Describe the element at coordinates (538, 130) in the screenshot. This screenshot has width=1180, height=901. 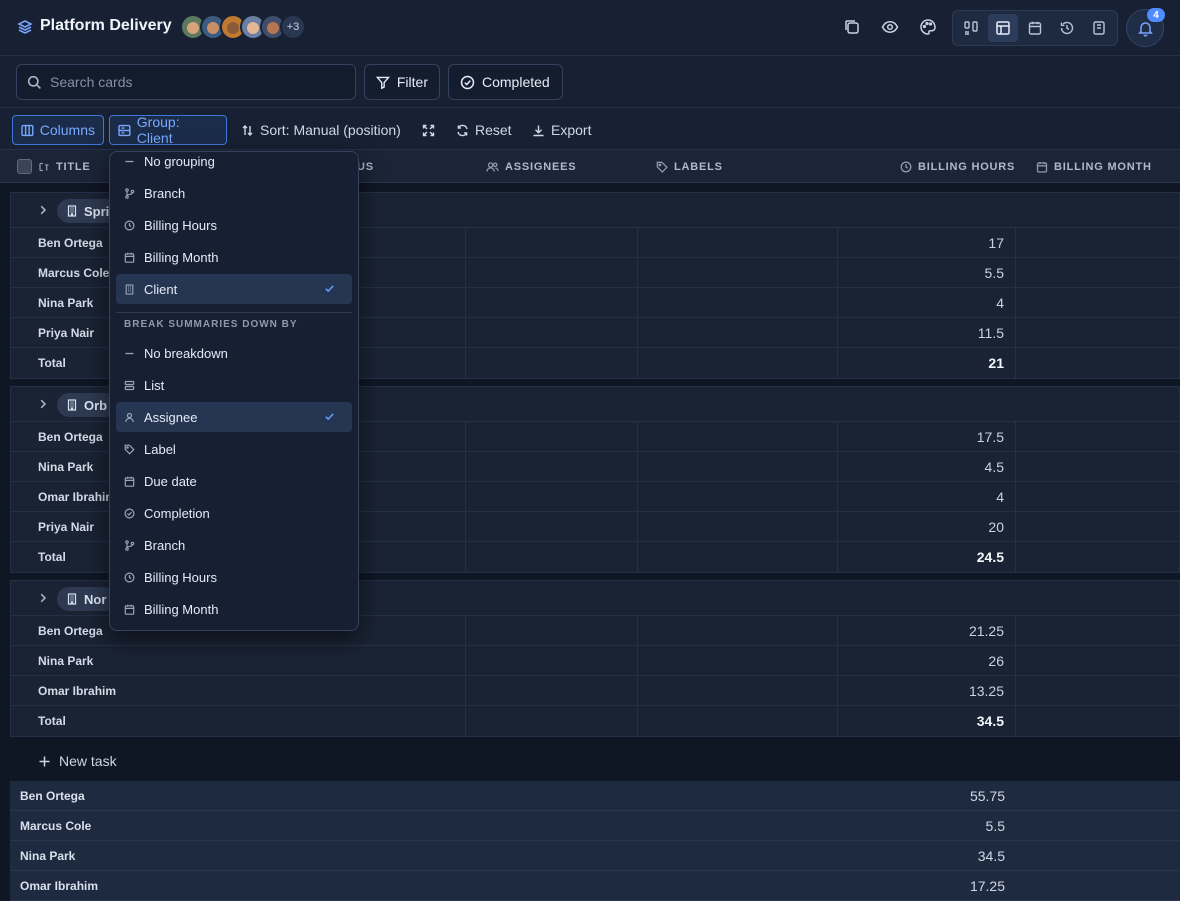
I see `download-icon` at that location.